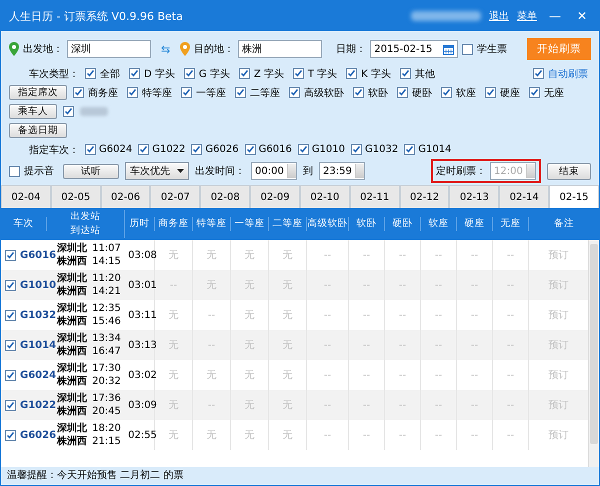  What do you see at coordinates (329, 149) in the screenshot?
I see `checkbox-label: G1010` at bounding box center [329, 149].